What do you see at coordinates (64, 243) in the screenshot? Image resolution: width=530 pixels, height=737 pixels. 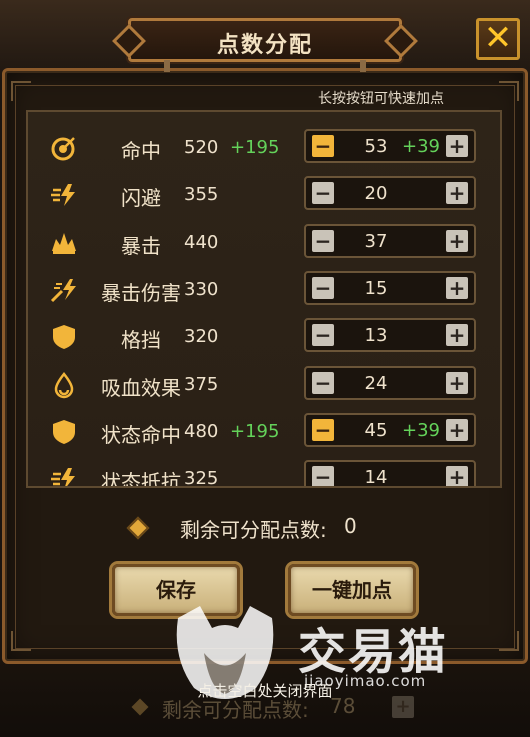 I see `crit-burst-icon` at bounding box center [64, 243].